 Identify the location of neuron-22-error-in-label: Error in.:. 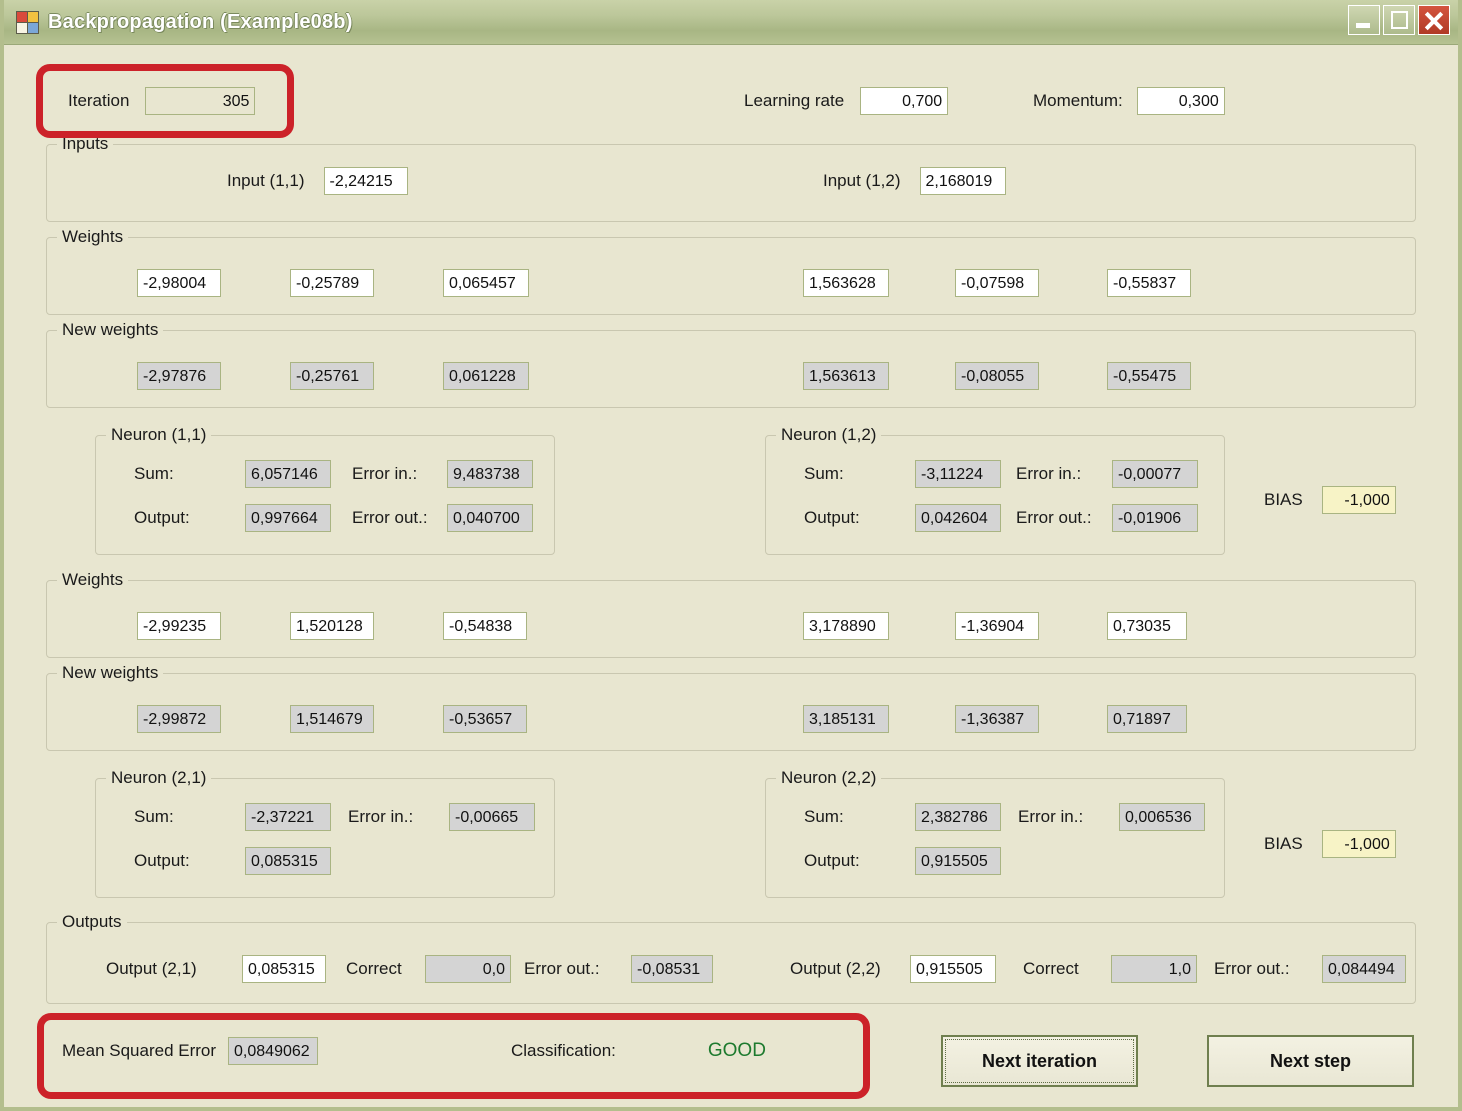
(1051, 816).